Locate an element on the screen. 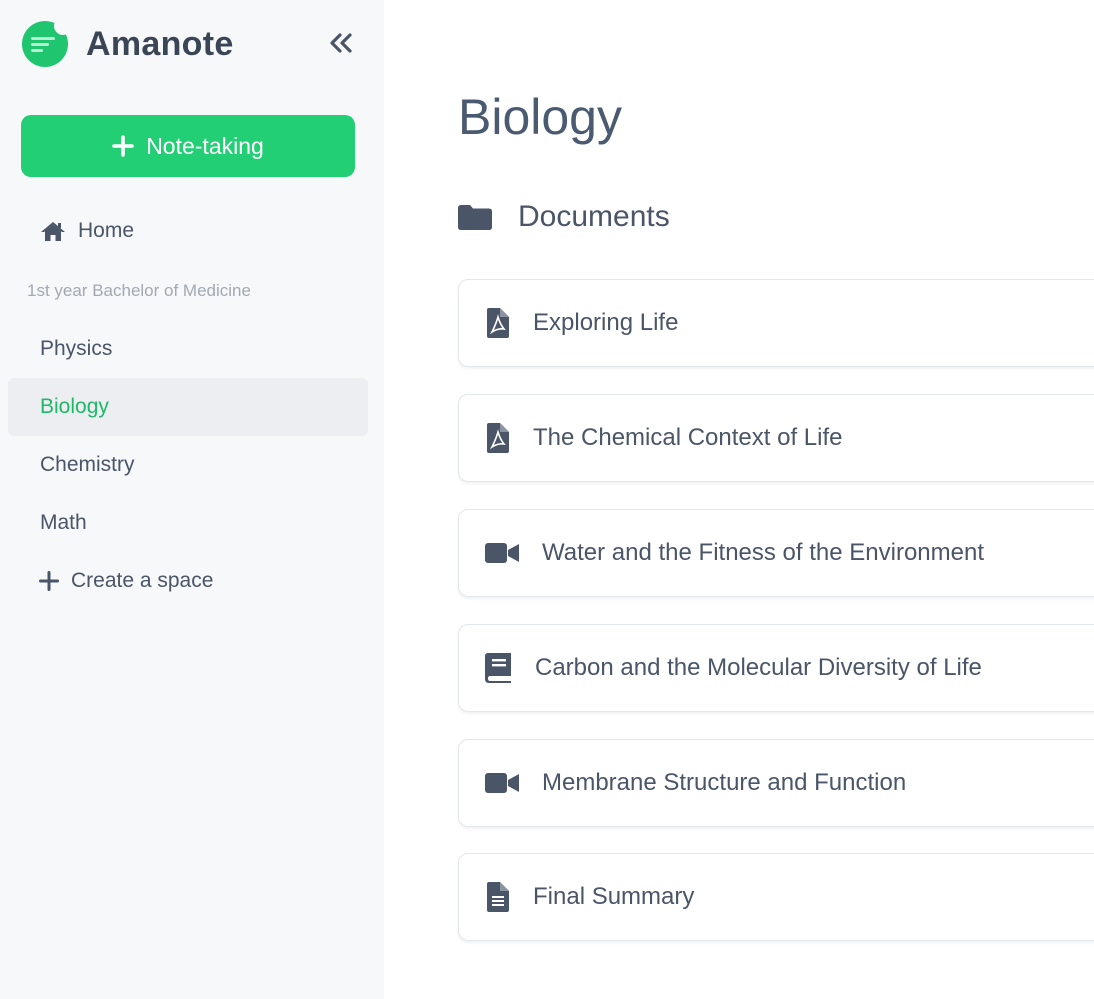  brand: Amanote is located at coordinates (128, 42).